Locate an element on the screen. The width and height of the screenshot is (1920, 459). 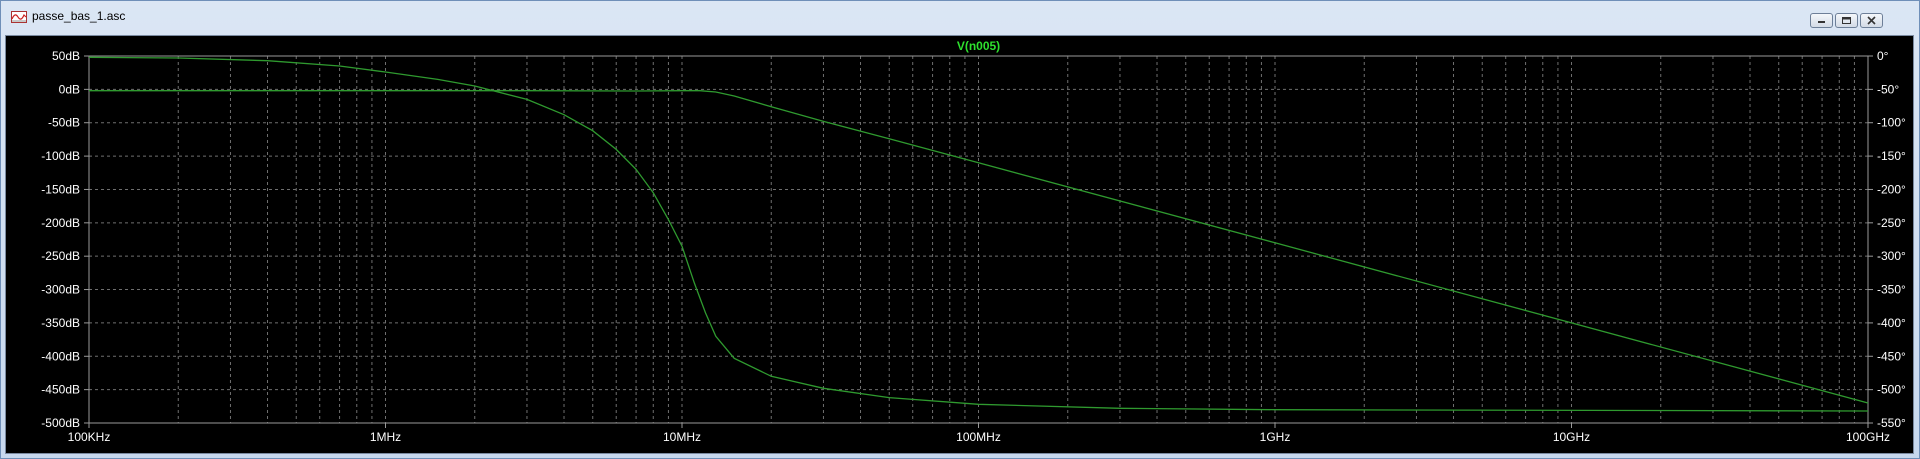
left-tick-label: 0dB is located at coordinates (69, 89).